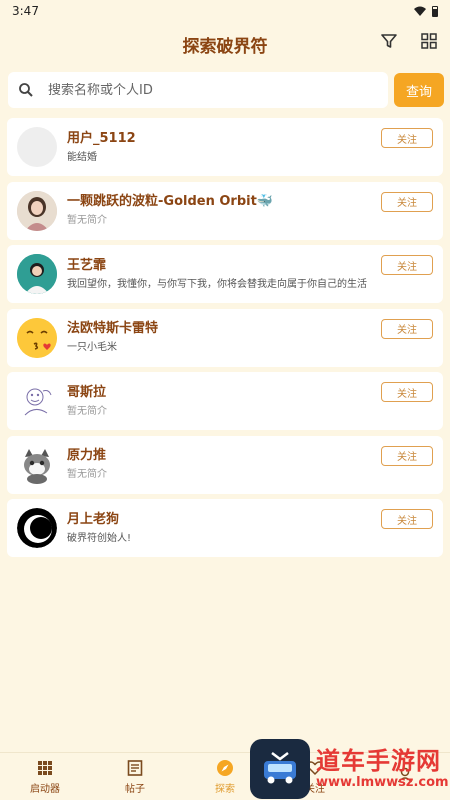  Describe the element at coordinates (45, 767) in the screenshot. I see `grid-dots-icon` at that location.